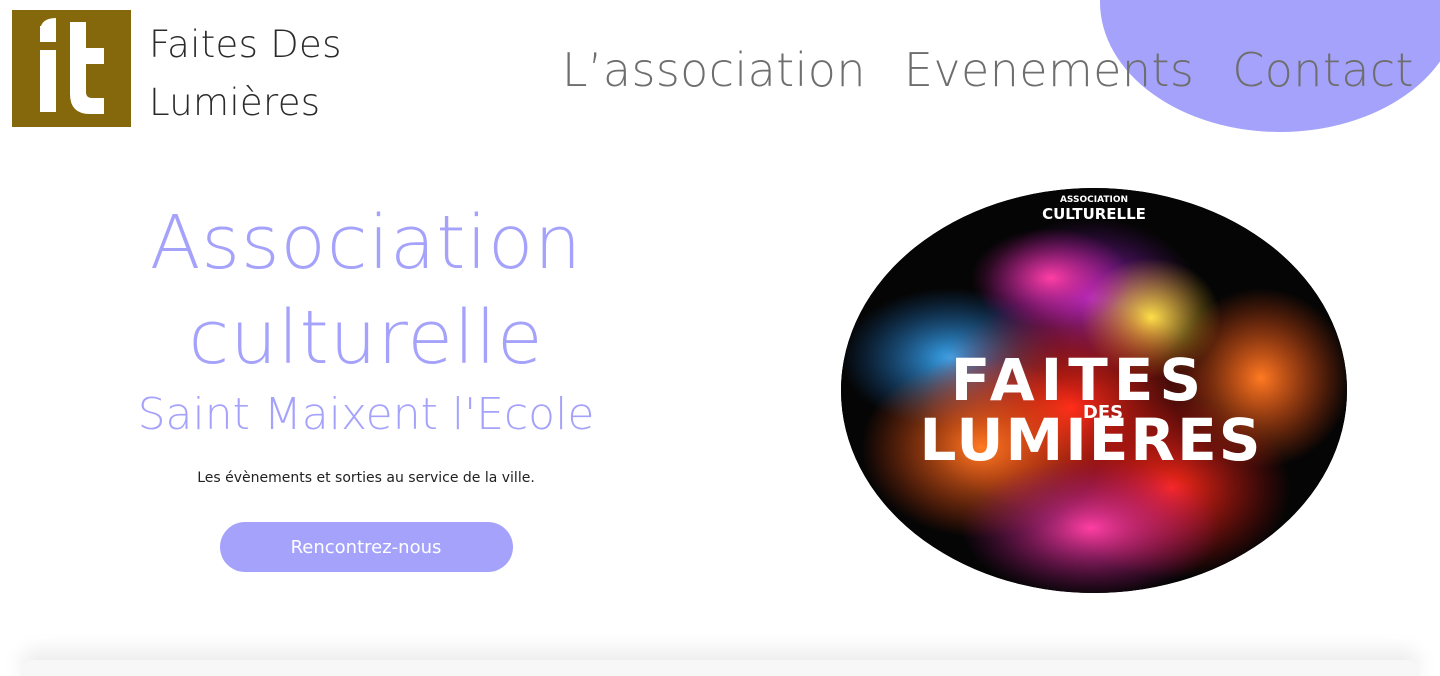 This screenshot has height=676, width=1440. What do you see at coordinates (366, 338) in the screenshot?
I see `hero-title-line2: culturelle` at bounding box center [366, 338].